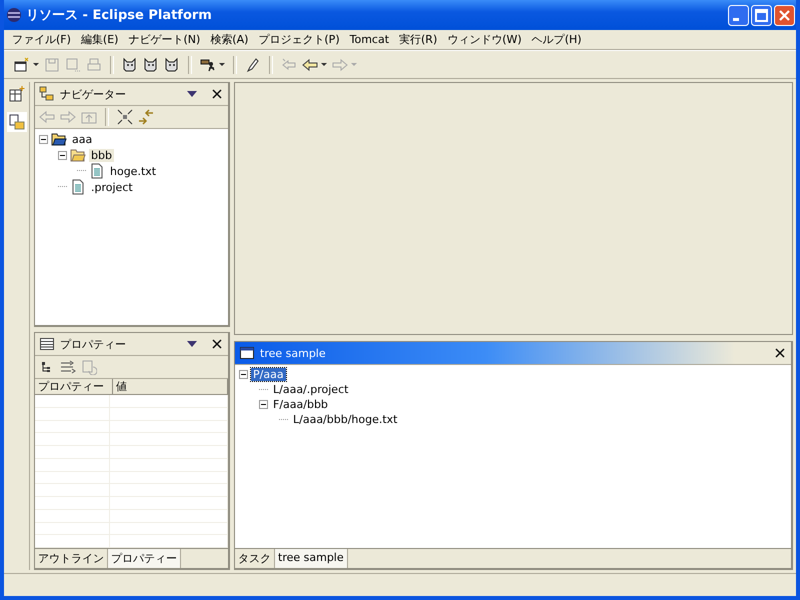 The image size is (800, 600). What do you see at coordinates (112, 187) in the screenshot?
I see `tree-item: .project` at bounding box center [112, 187].